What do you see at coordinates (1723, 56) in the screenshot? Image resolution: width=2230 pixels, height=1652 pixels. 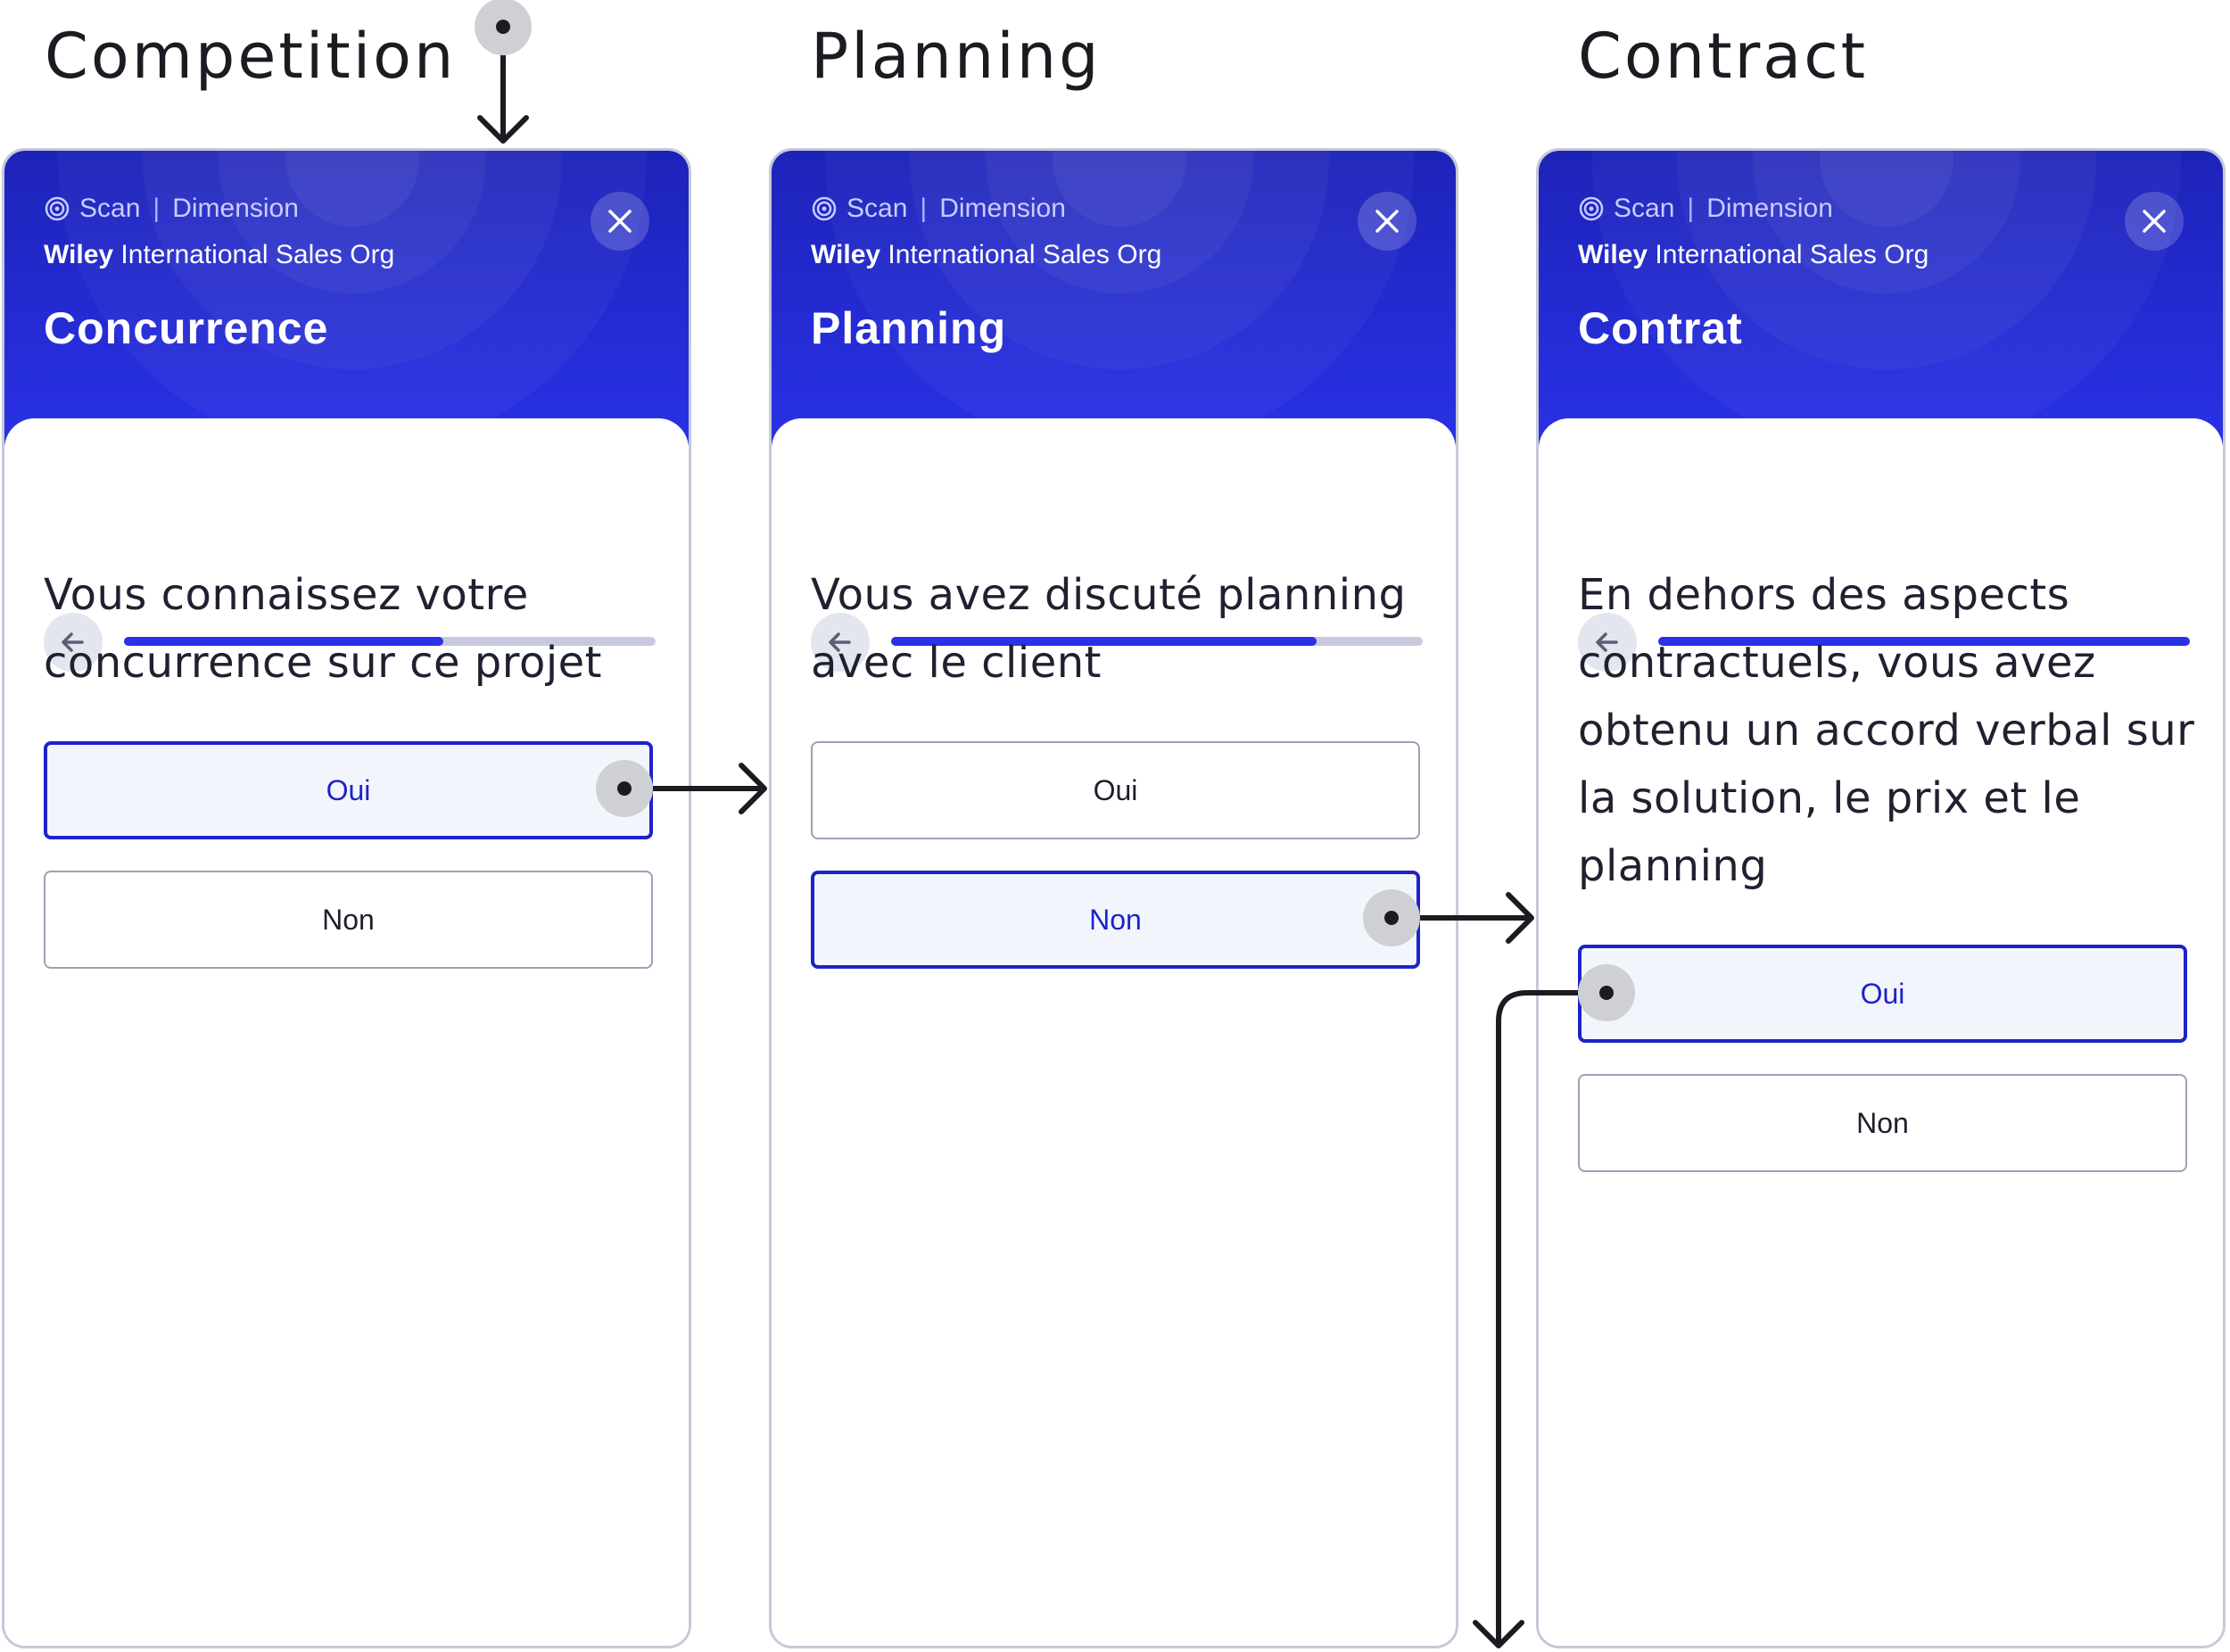 I see `column-title-contract: Contract` at bounding box center [1723, 56].